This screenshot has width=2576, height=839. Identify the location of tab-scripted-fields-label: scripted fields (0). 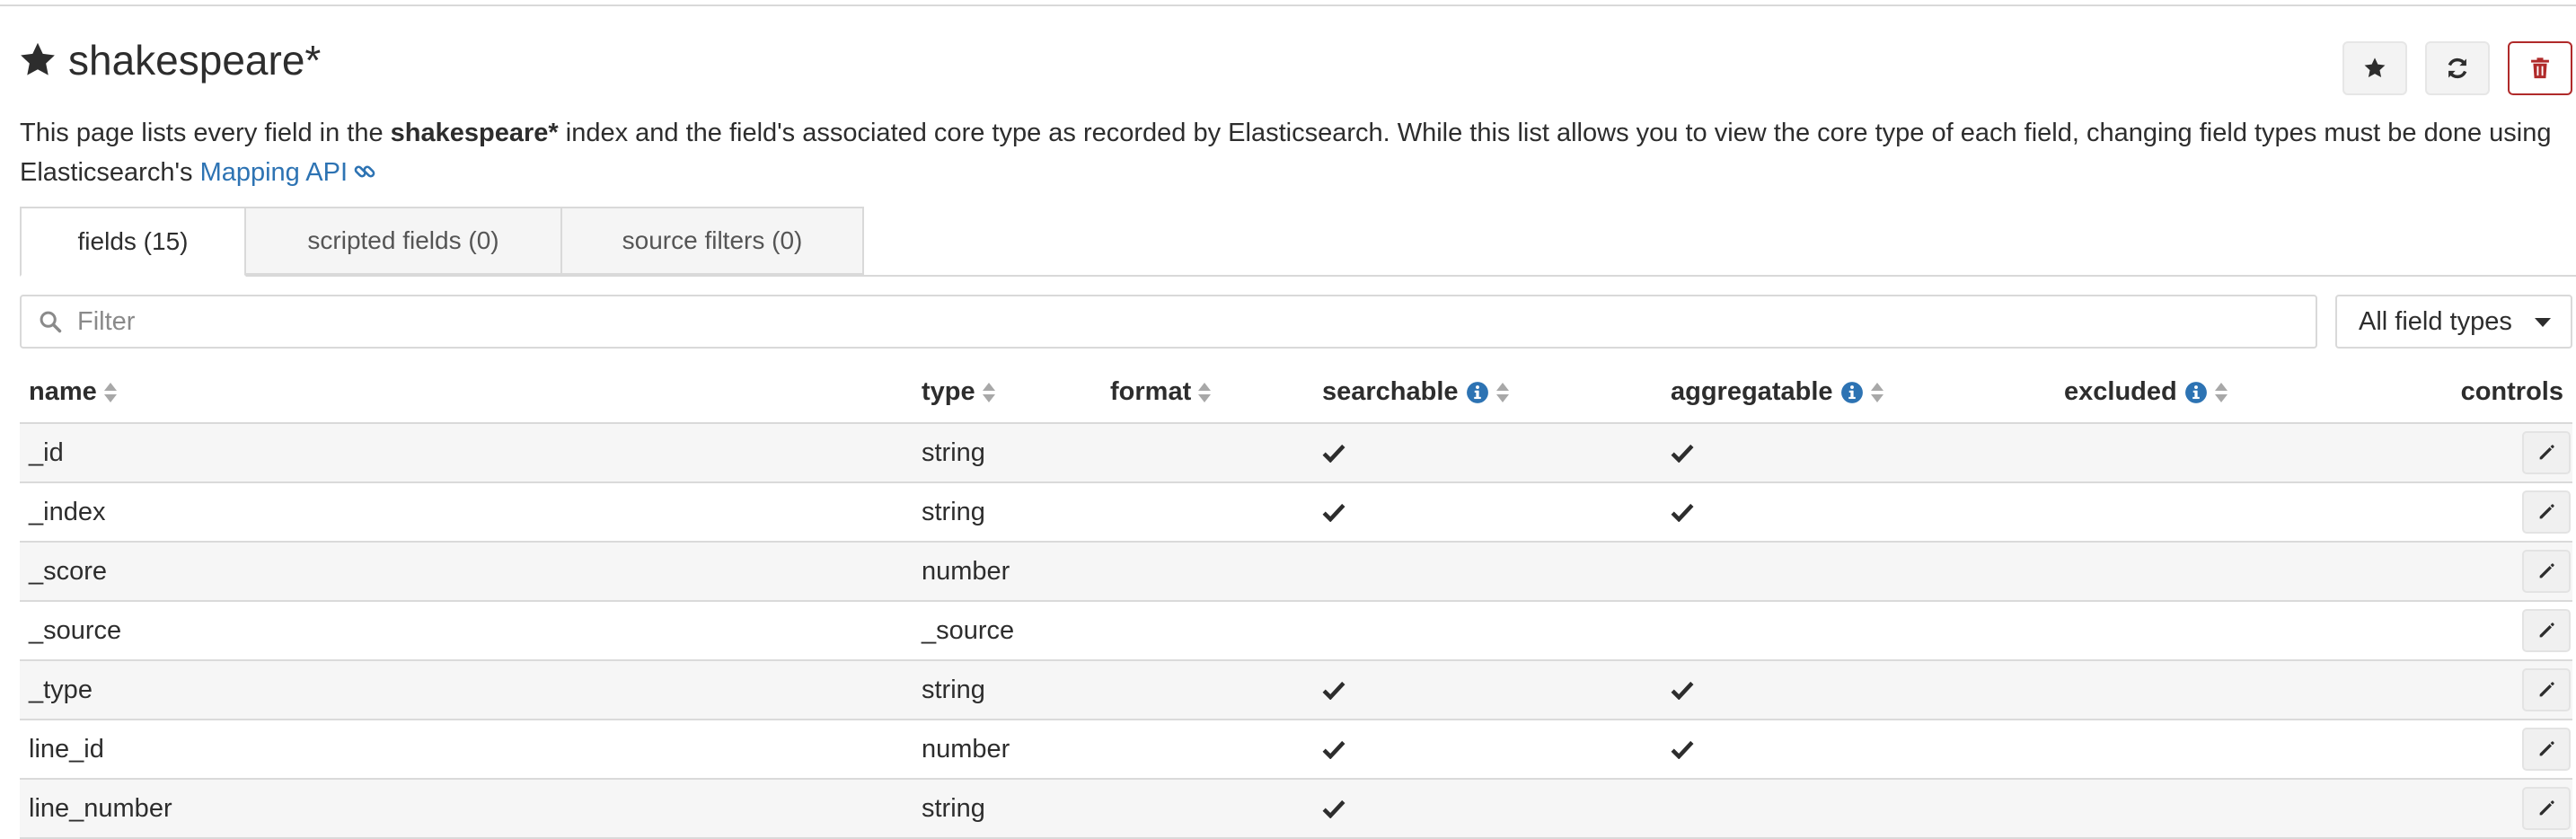
(403, 240).